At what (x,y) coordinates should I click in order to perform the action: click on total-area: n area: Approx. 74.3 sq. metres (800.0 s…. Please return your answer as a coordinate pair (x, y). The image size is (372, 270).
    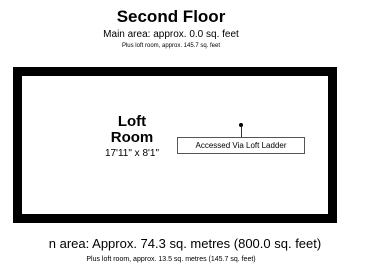
    Looking at the image, I should click on (185, 243).